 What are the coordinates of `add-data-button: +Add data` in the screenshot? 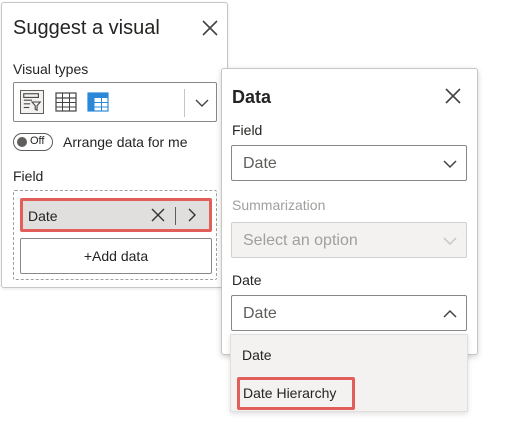 It's located at (116, 256).